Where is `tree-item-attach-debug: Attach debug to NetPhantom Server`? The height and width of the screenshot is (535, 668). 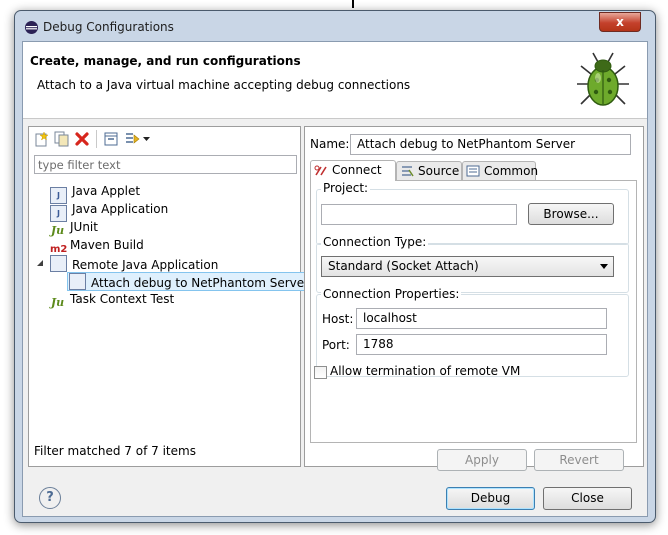 tree-item-attach-debug: Attach debug to NetPhantom Server is located at coordinates (190, 281).